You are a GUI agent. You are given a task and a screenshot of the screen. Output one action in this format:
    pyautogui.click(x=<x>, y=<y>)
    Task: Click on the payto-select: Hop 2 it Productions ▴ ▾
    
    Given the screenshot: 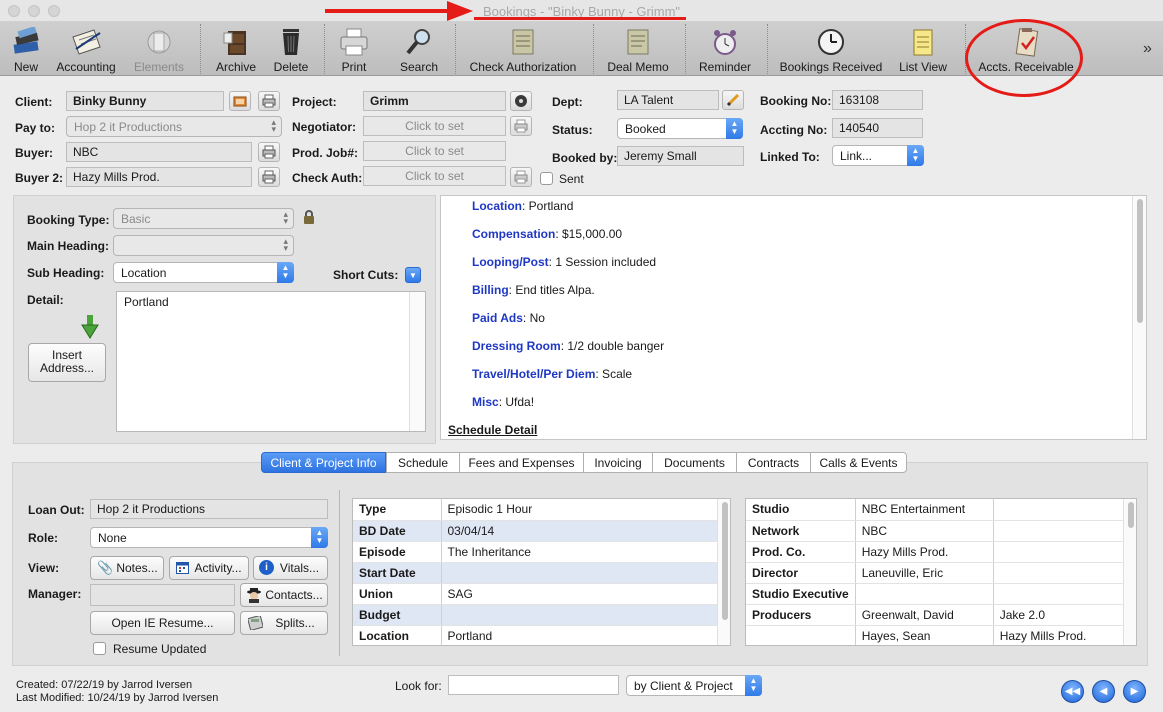 What is the action you would take?
    pyautogui.click(x=174, y=126)
    